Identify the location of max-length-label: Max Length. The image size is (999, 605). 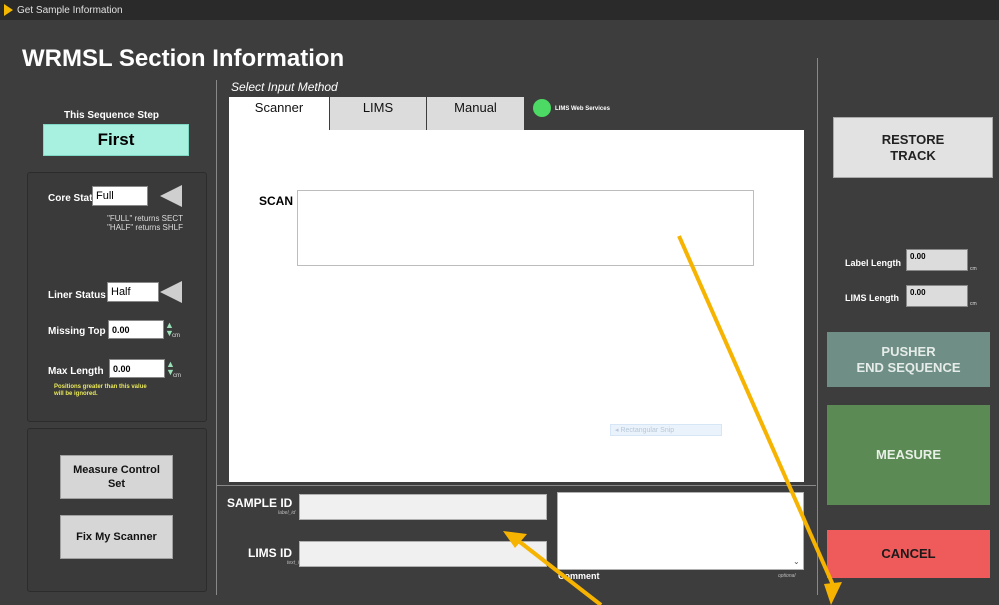
(76, 371).